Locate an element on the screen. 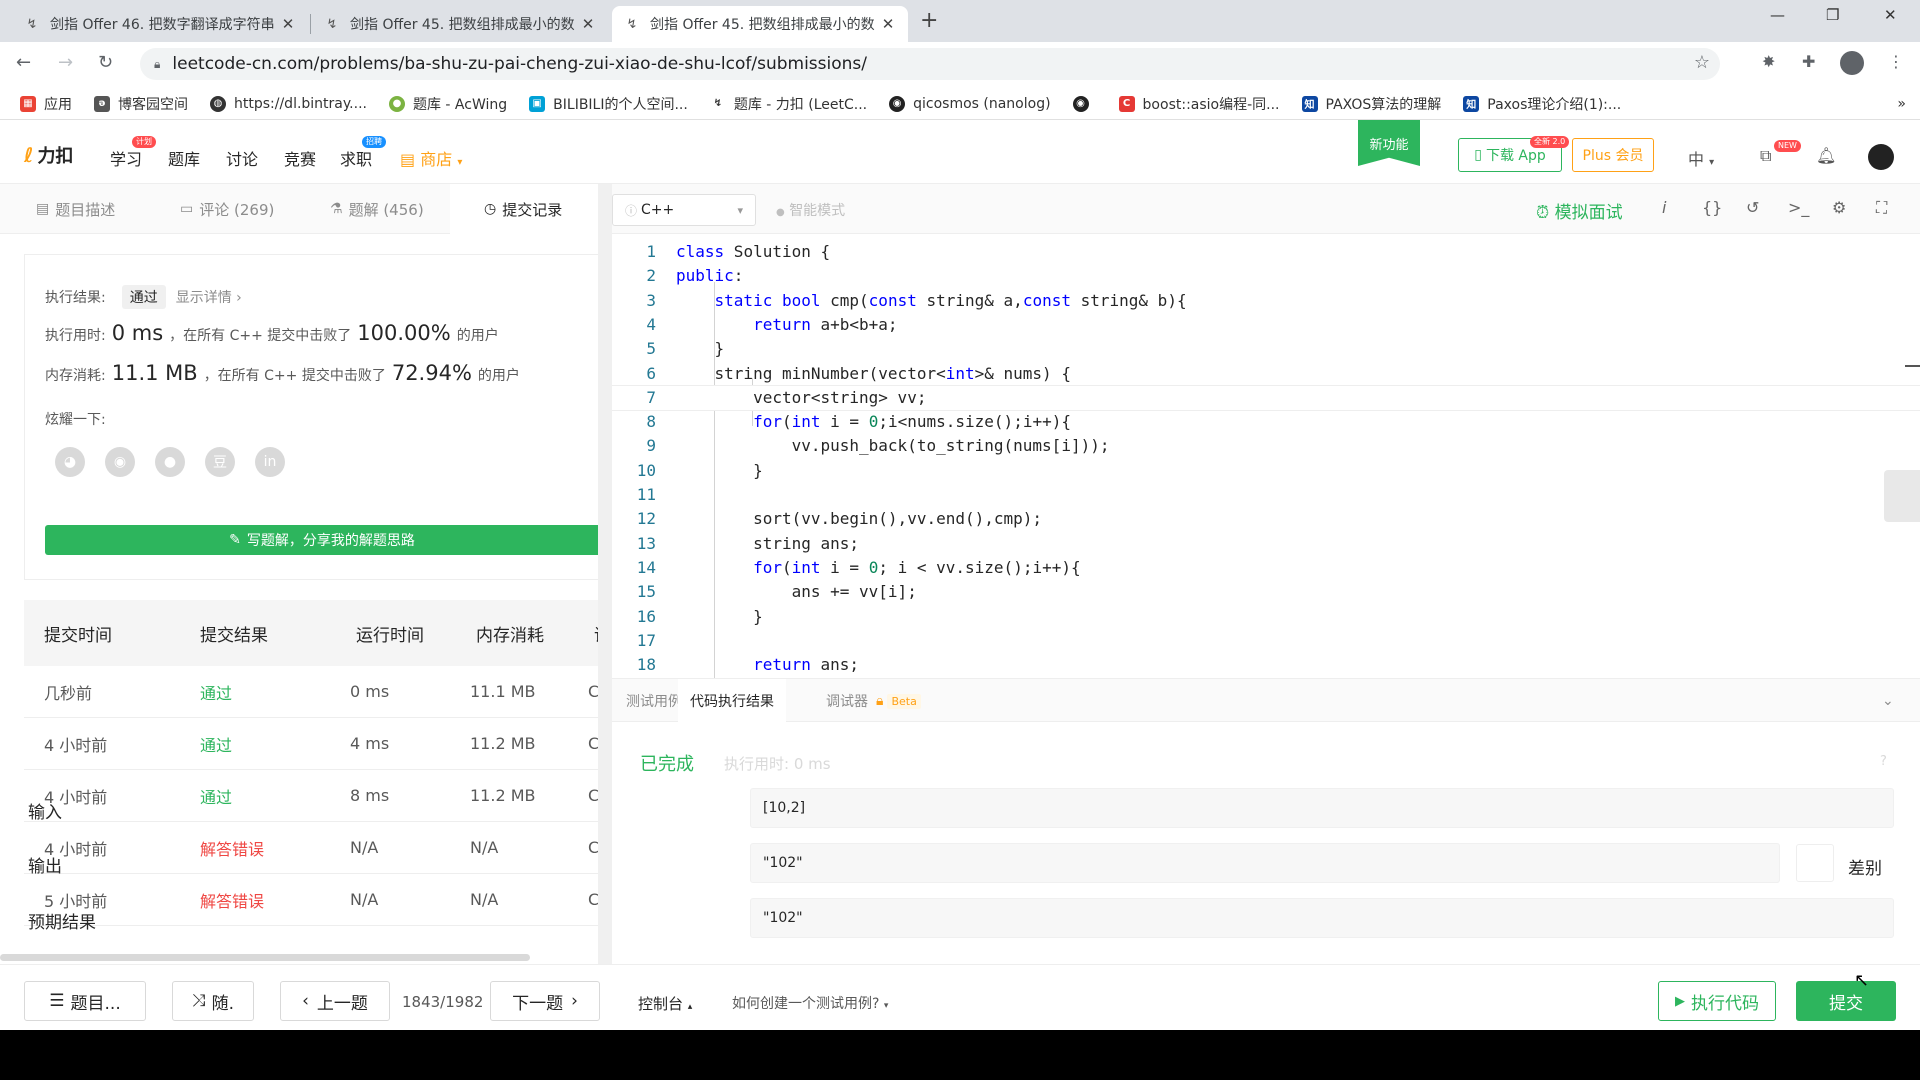 The image size is (1920, 1080). close-window-icon: ✕ is located at coordinates (1890, 15).